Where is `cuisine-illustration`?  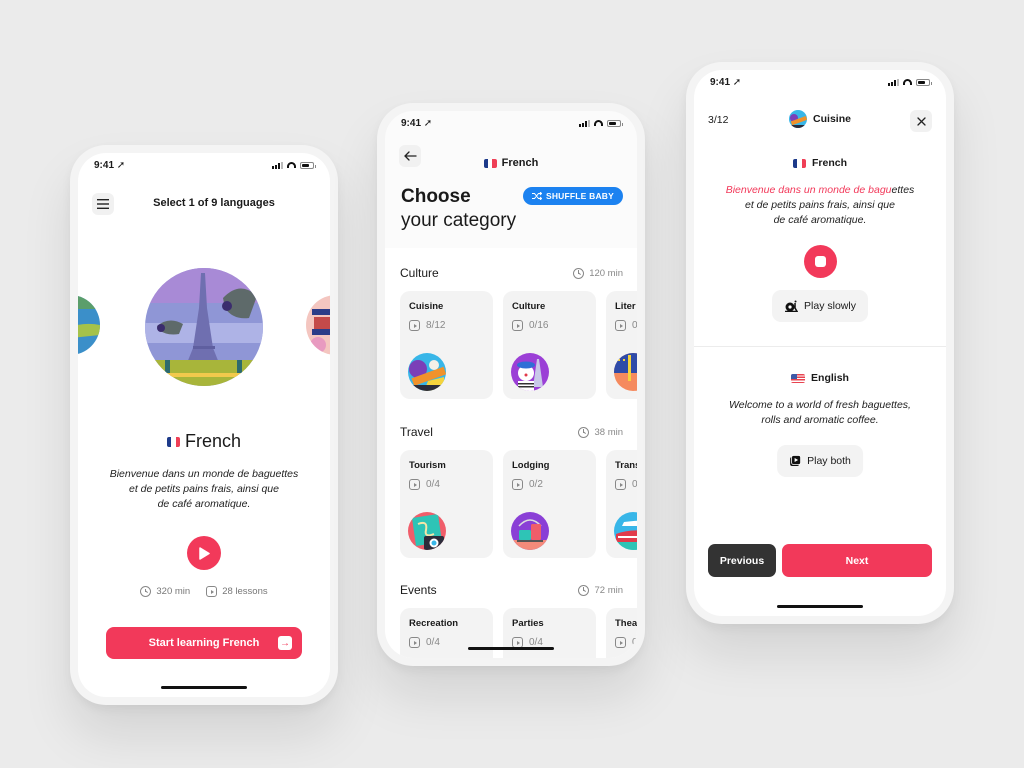 cuisine-illustration is located at coordinates (427, 372).